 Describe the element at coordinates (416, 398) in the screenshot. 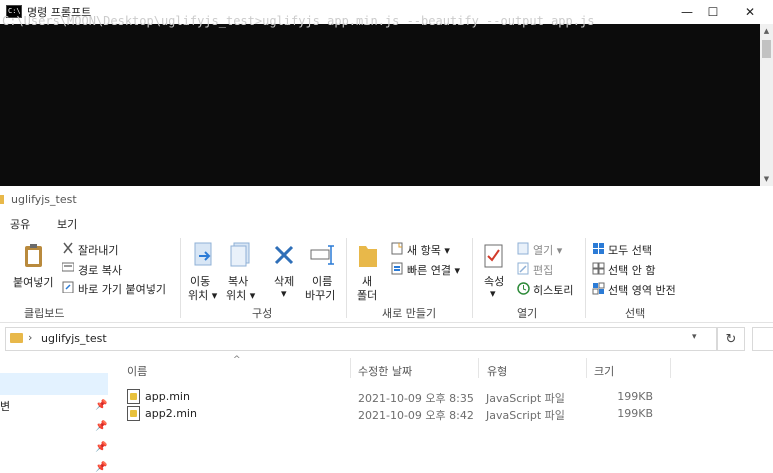

I see `file-date: 2021-10-09 오후 8:35` at that location.